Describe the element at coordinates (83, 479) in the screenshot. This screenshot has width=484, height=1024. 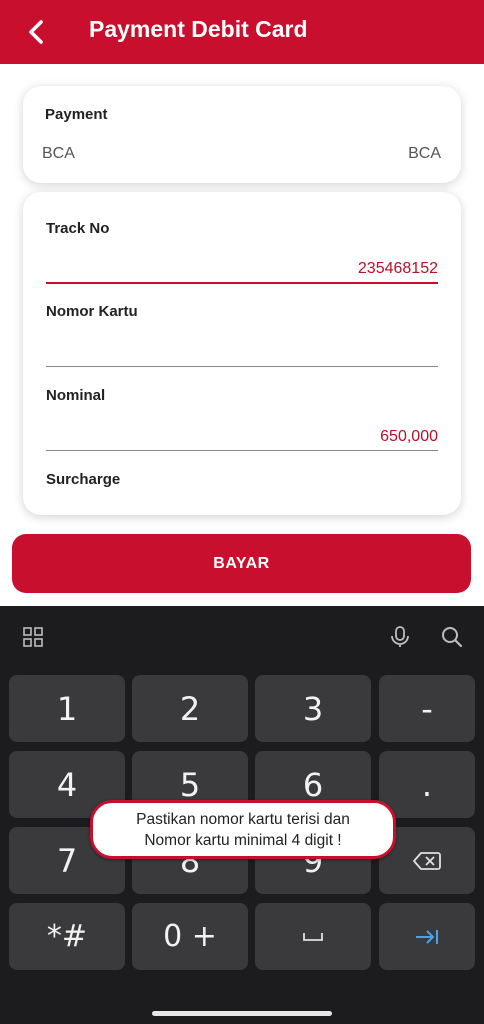
I see `surcharge-label: Surcharge` at that location.